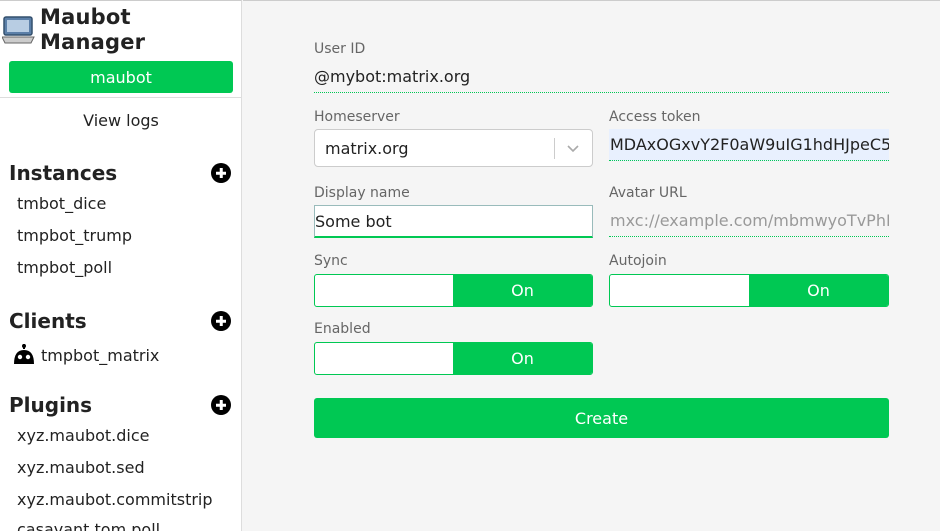  Describe the element at coordinates (24, 354) in the screenshot. I see `bot-avatar-icon` at that location.